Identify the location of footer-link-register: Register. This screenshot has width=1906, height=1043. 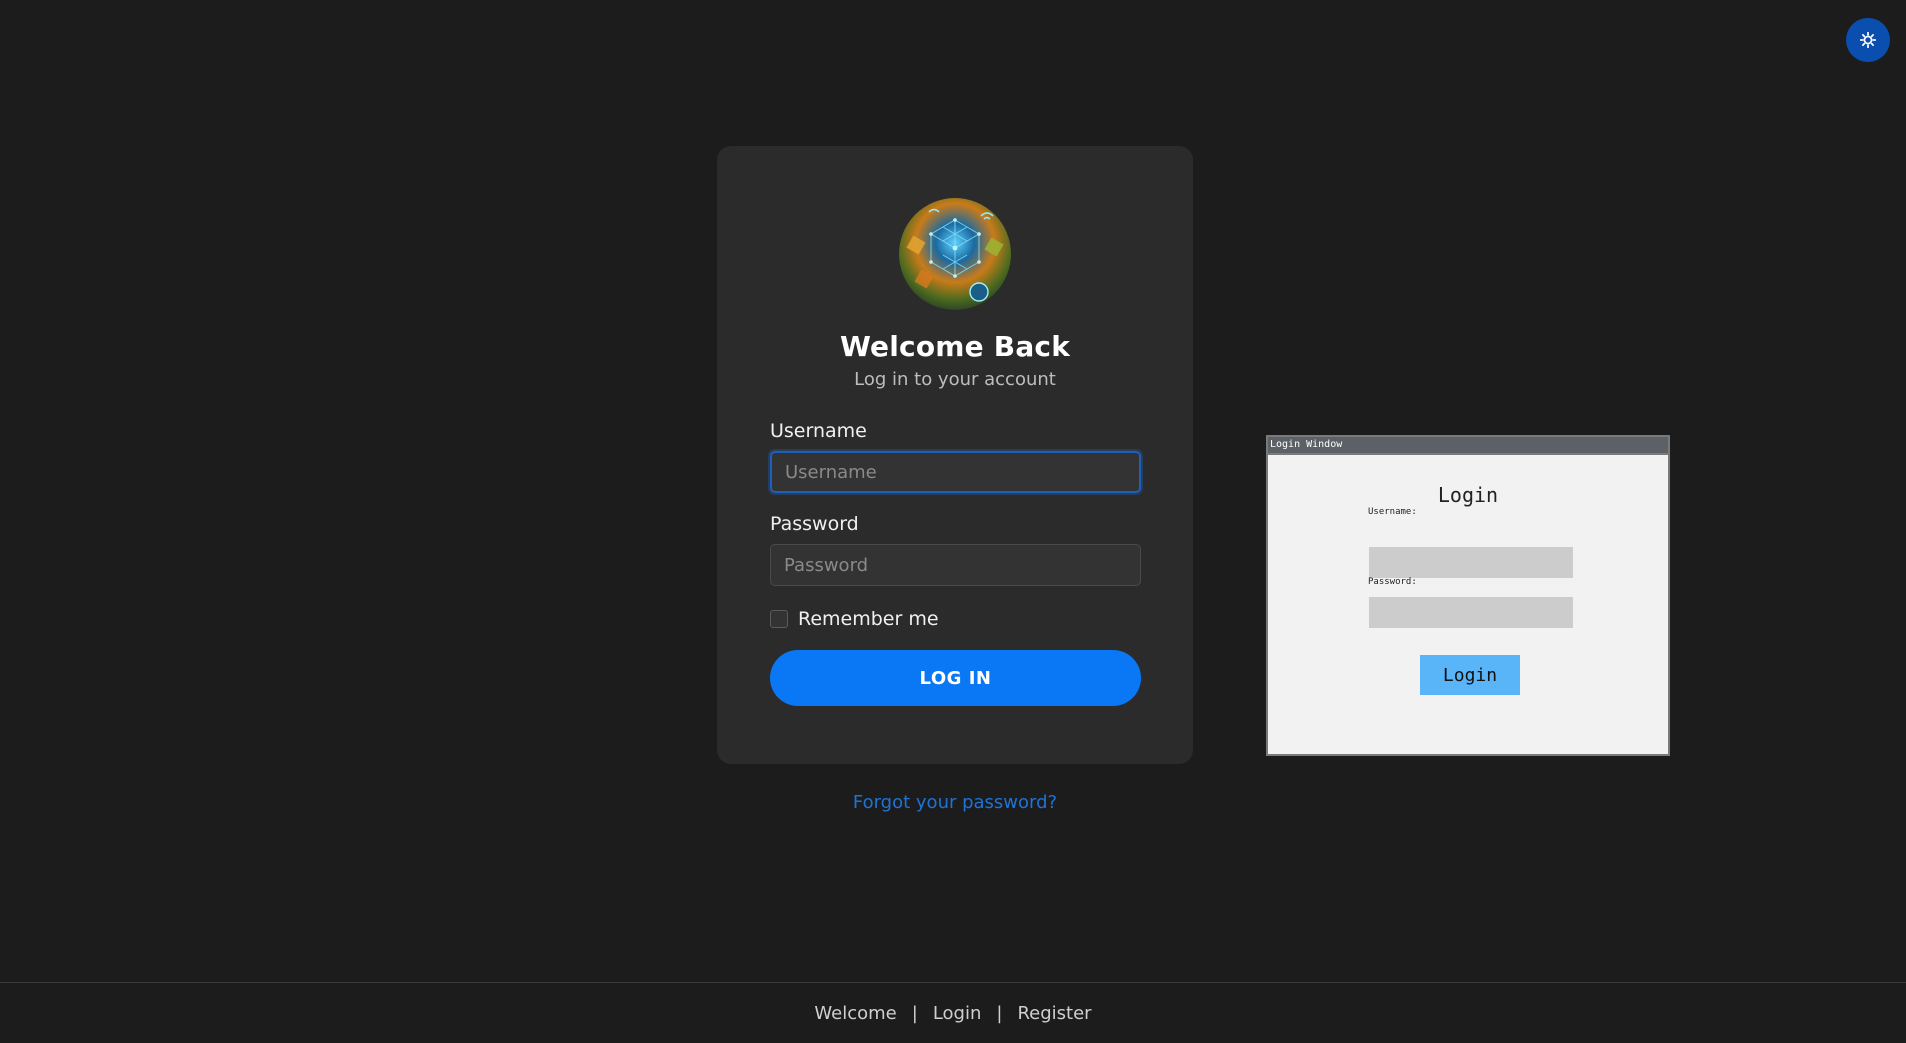
(1054, 1013).